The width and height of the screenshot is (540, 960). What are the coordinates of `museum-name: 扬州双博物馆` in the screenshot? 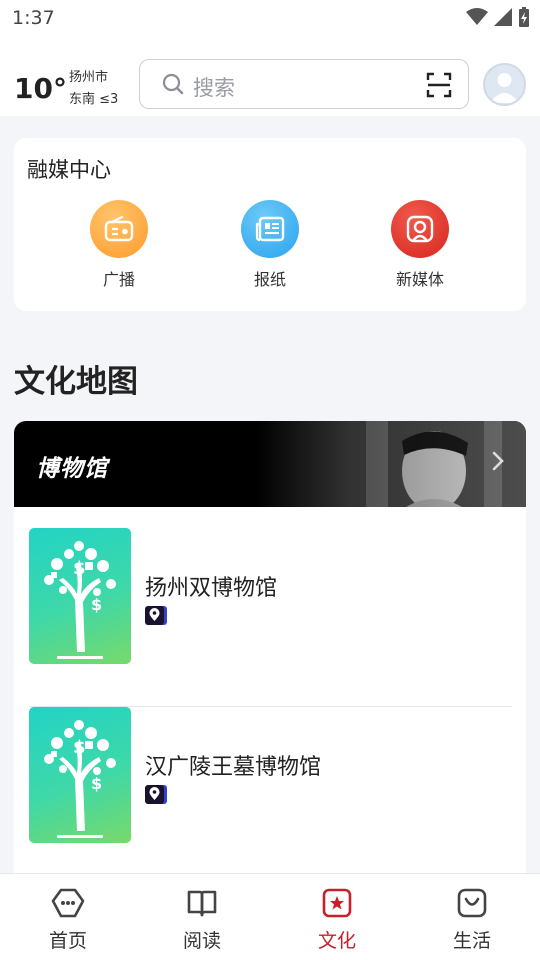 It's located at (211, 588).